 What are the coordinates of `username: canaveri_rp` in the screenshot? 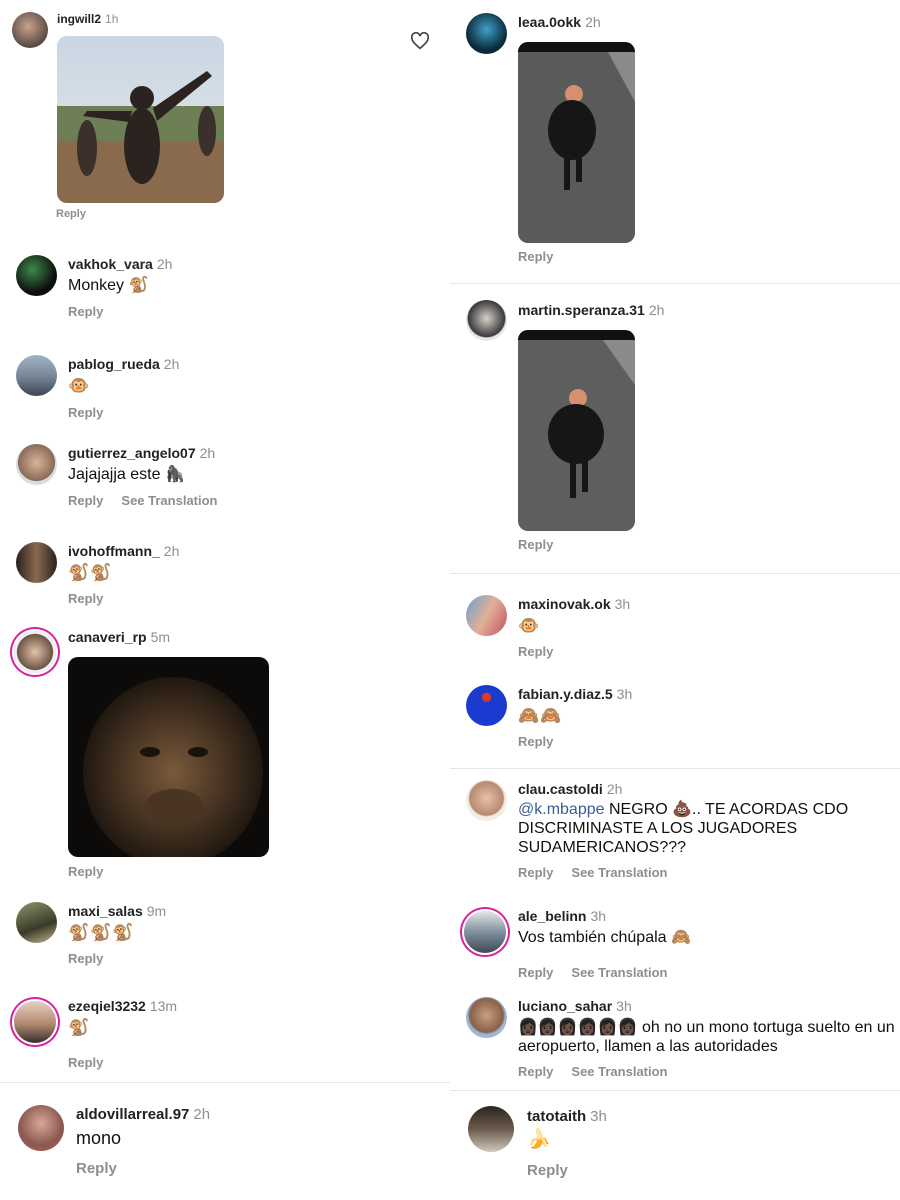 It's located at (107, 637).